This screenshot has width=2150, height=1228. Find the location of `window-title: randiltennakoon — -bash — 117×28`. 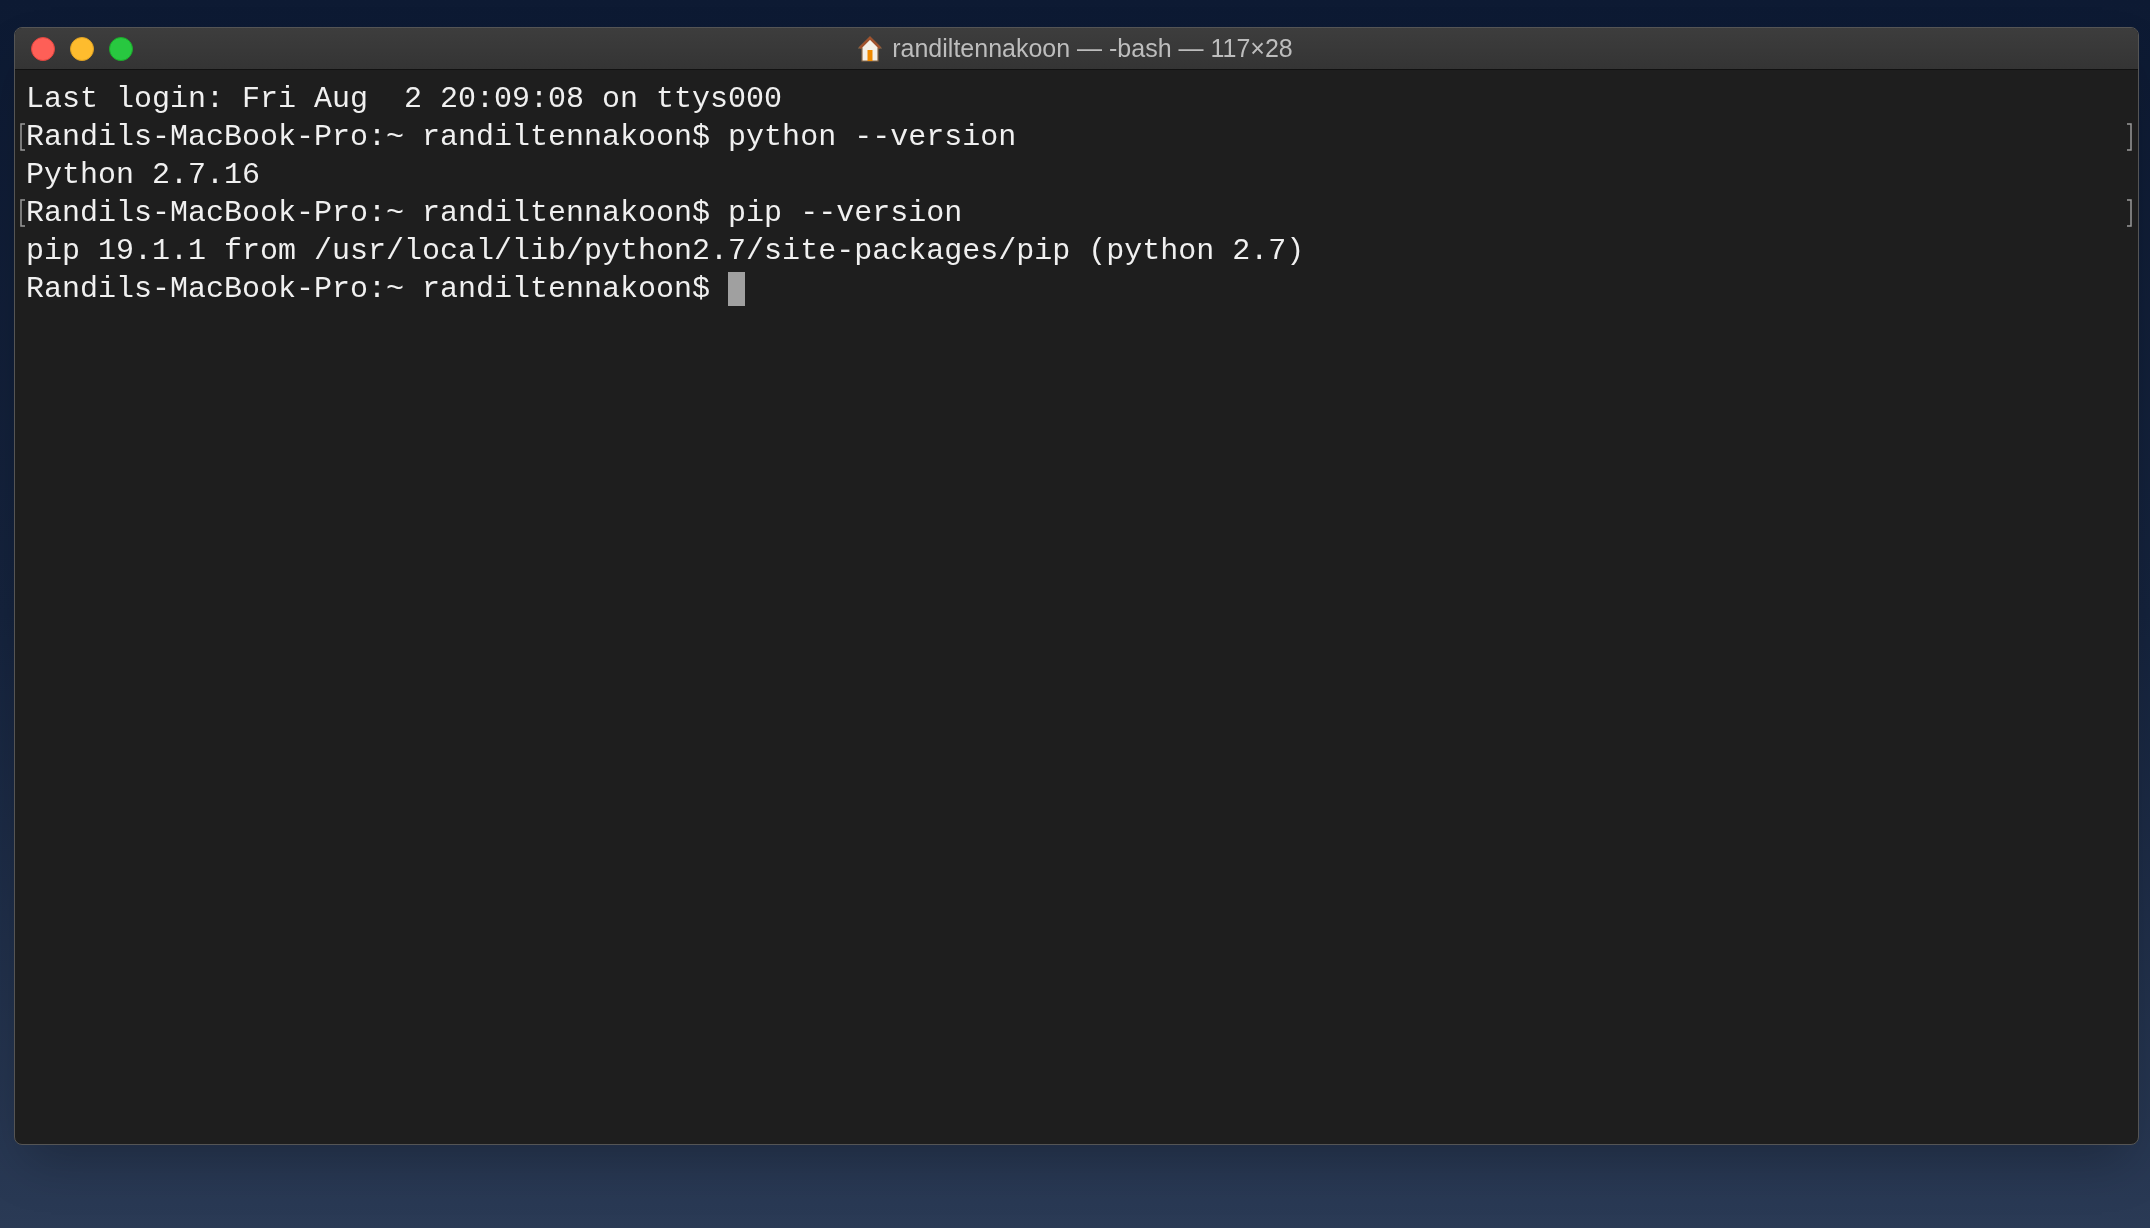

window-title: randiltennakoon — -bash — 117×28 is located at coordinates (1092, 48).